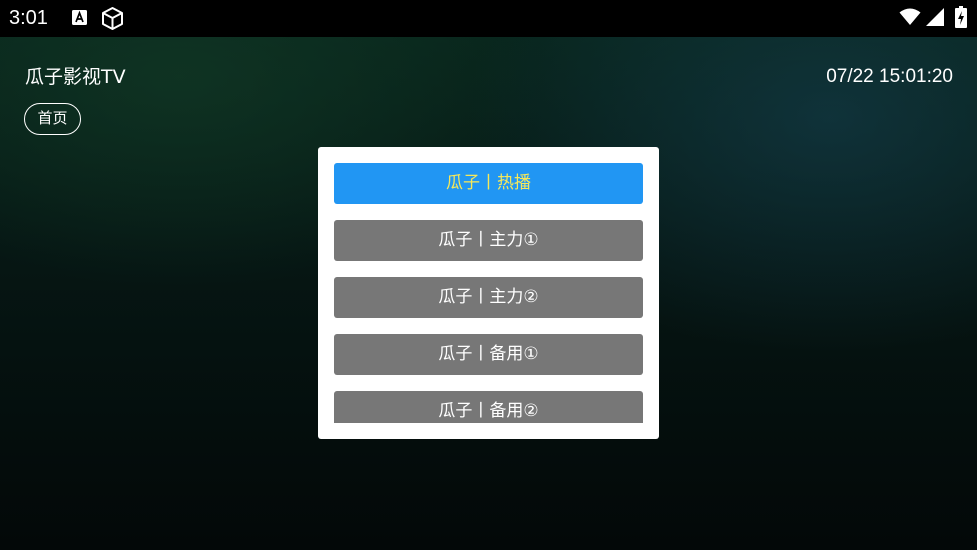 The width and height of the screenshot is (977, 550). Describe the element at coordinates (910, 16) in the screenshot. I see `wifi-icon` at that location.